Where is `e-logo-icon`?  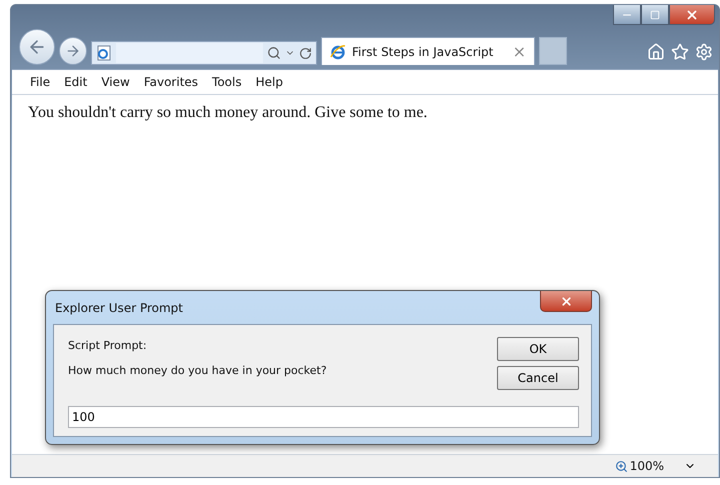 e-logo-icon is located at coordinates (338, 52).